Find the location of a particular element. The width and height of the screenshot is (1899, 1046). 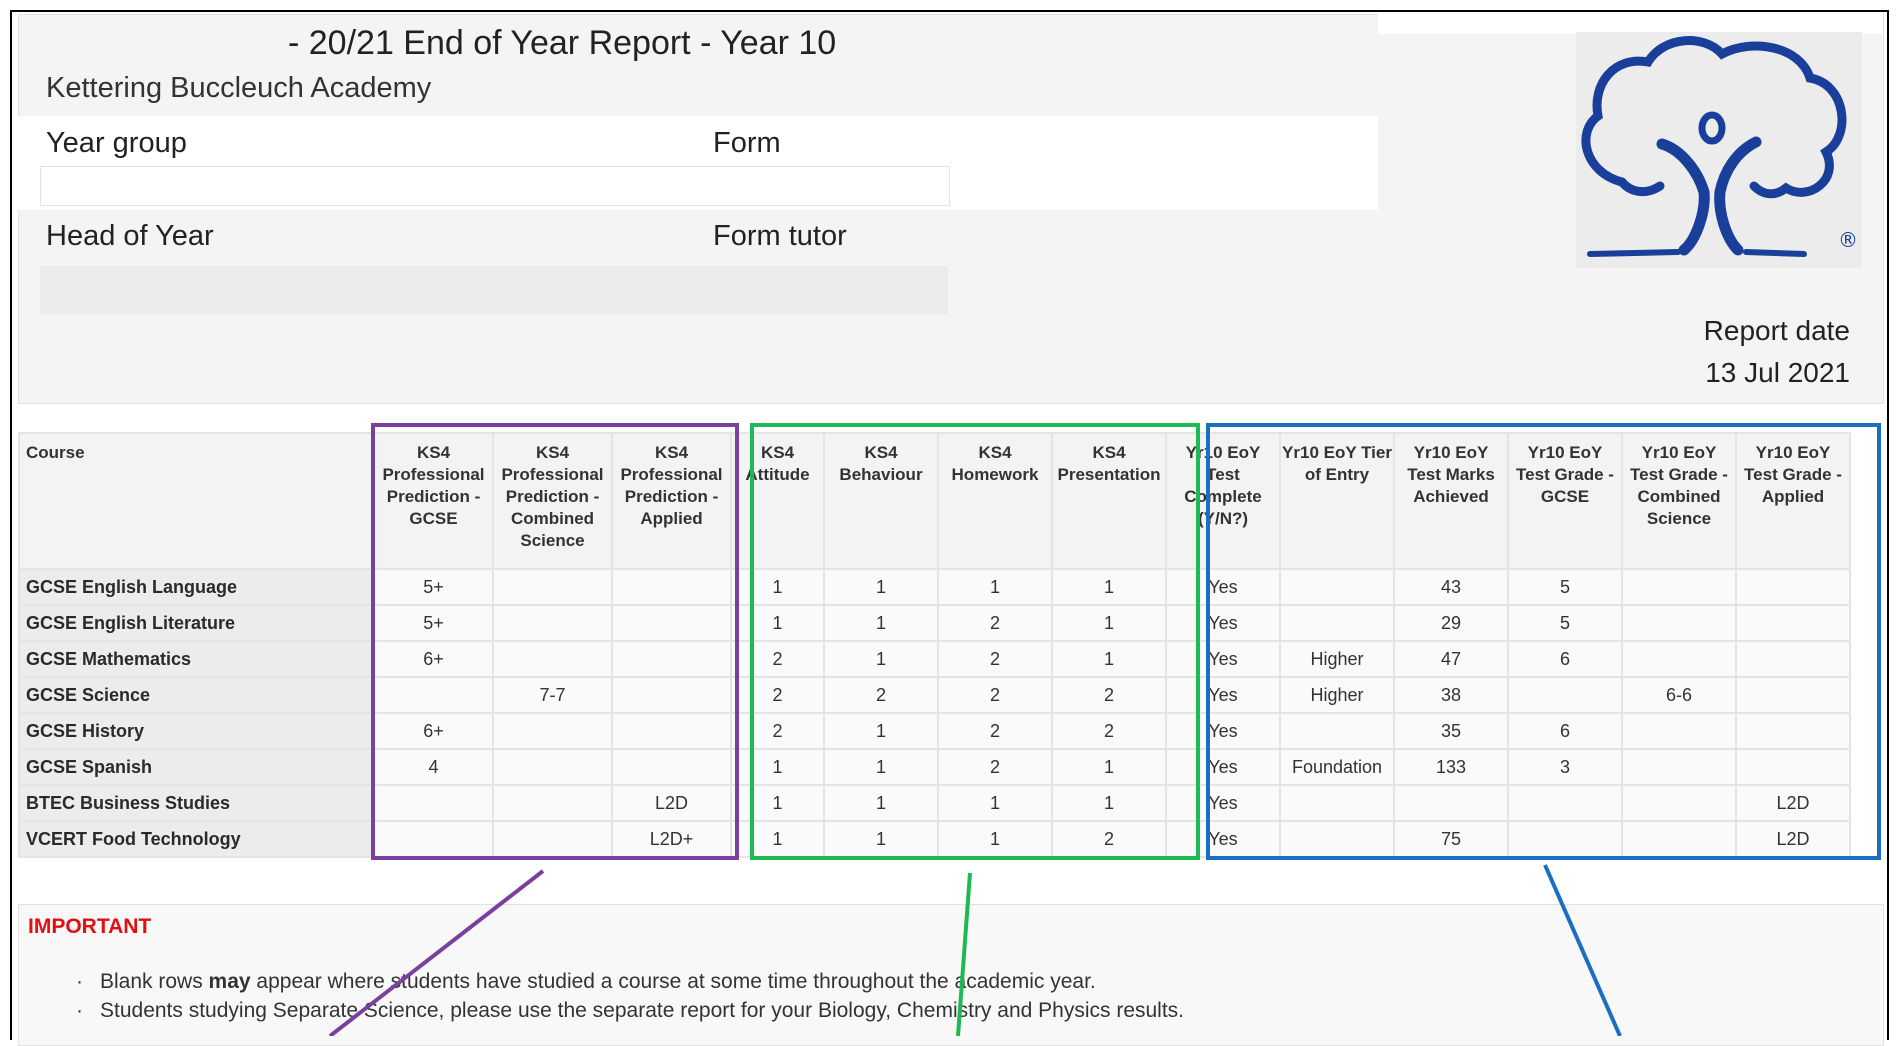

form-label: Form is located at coordinates (747, 143).